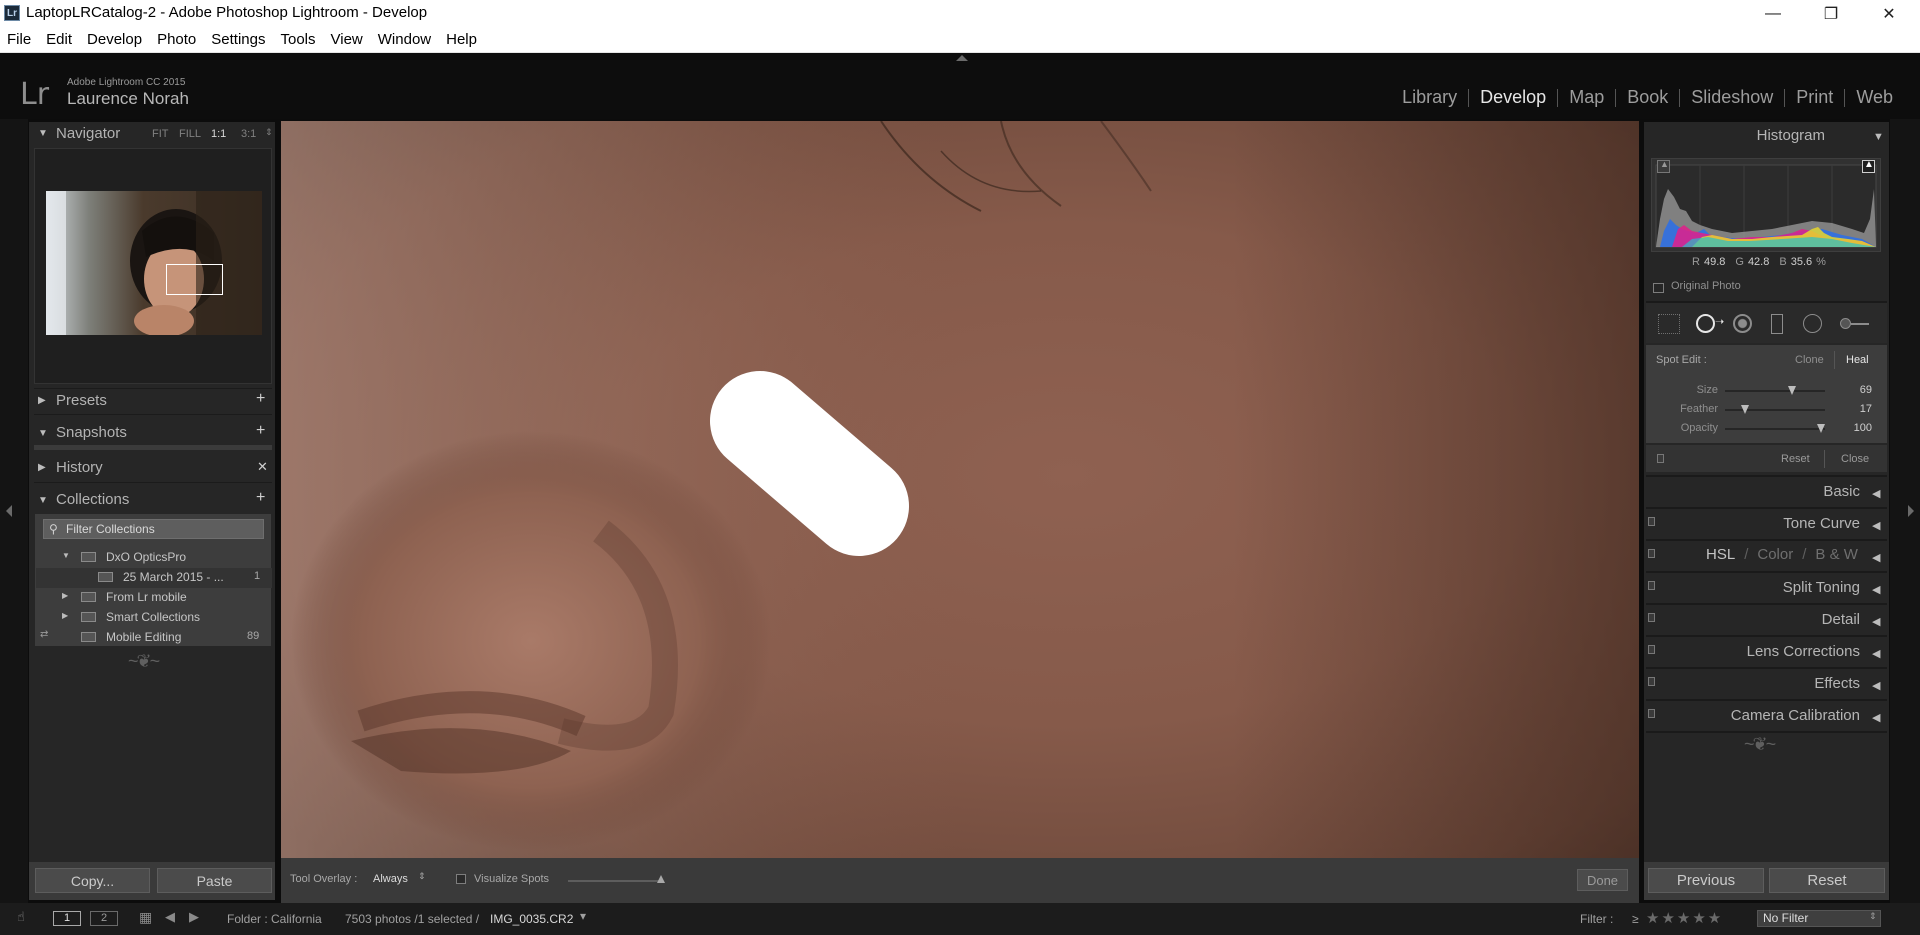 This screenshot has height=935, width=1920. I want to click on highlight-clipping-indicator: ▲, so click(1868, 166).